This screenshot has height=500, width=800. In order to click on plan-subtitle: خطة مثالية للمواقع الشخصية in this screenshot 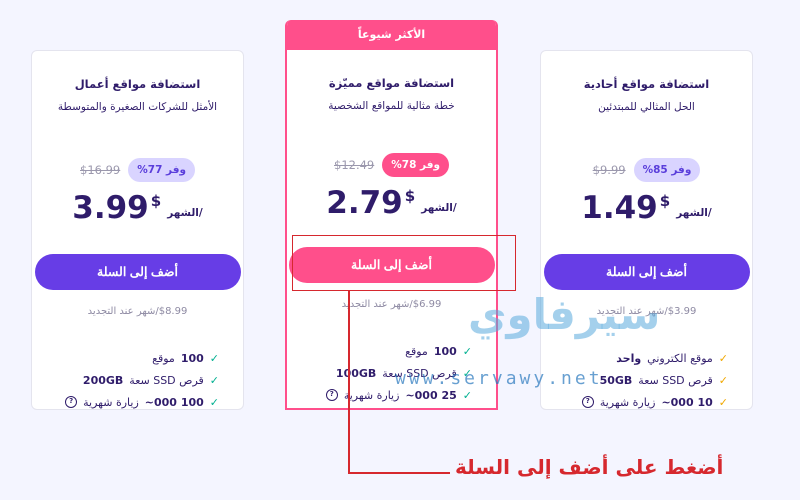, I will do `click(391, 106)`.